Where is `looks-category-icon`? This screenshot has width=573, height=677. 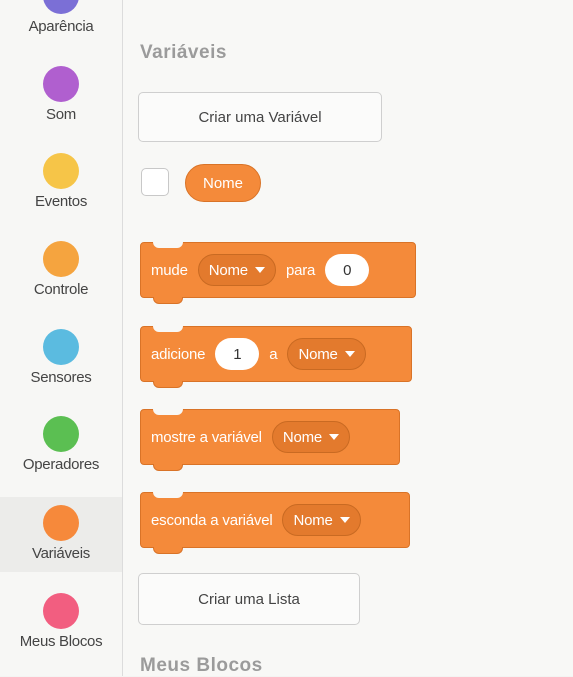
looks-category-icon is located at coordinates (61, 7).